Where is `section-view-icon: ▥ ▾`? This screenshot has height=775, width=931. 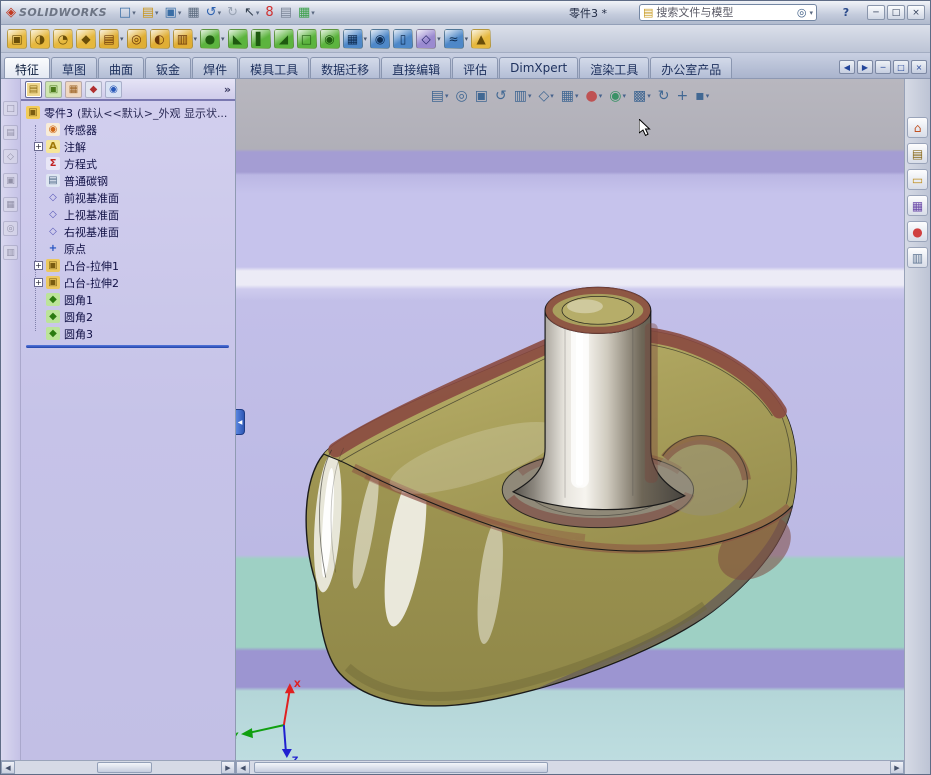
section-view-icon: ▥ ▾ is located at coordinates (523, 96).